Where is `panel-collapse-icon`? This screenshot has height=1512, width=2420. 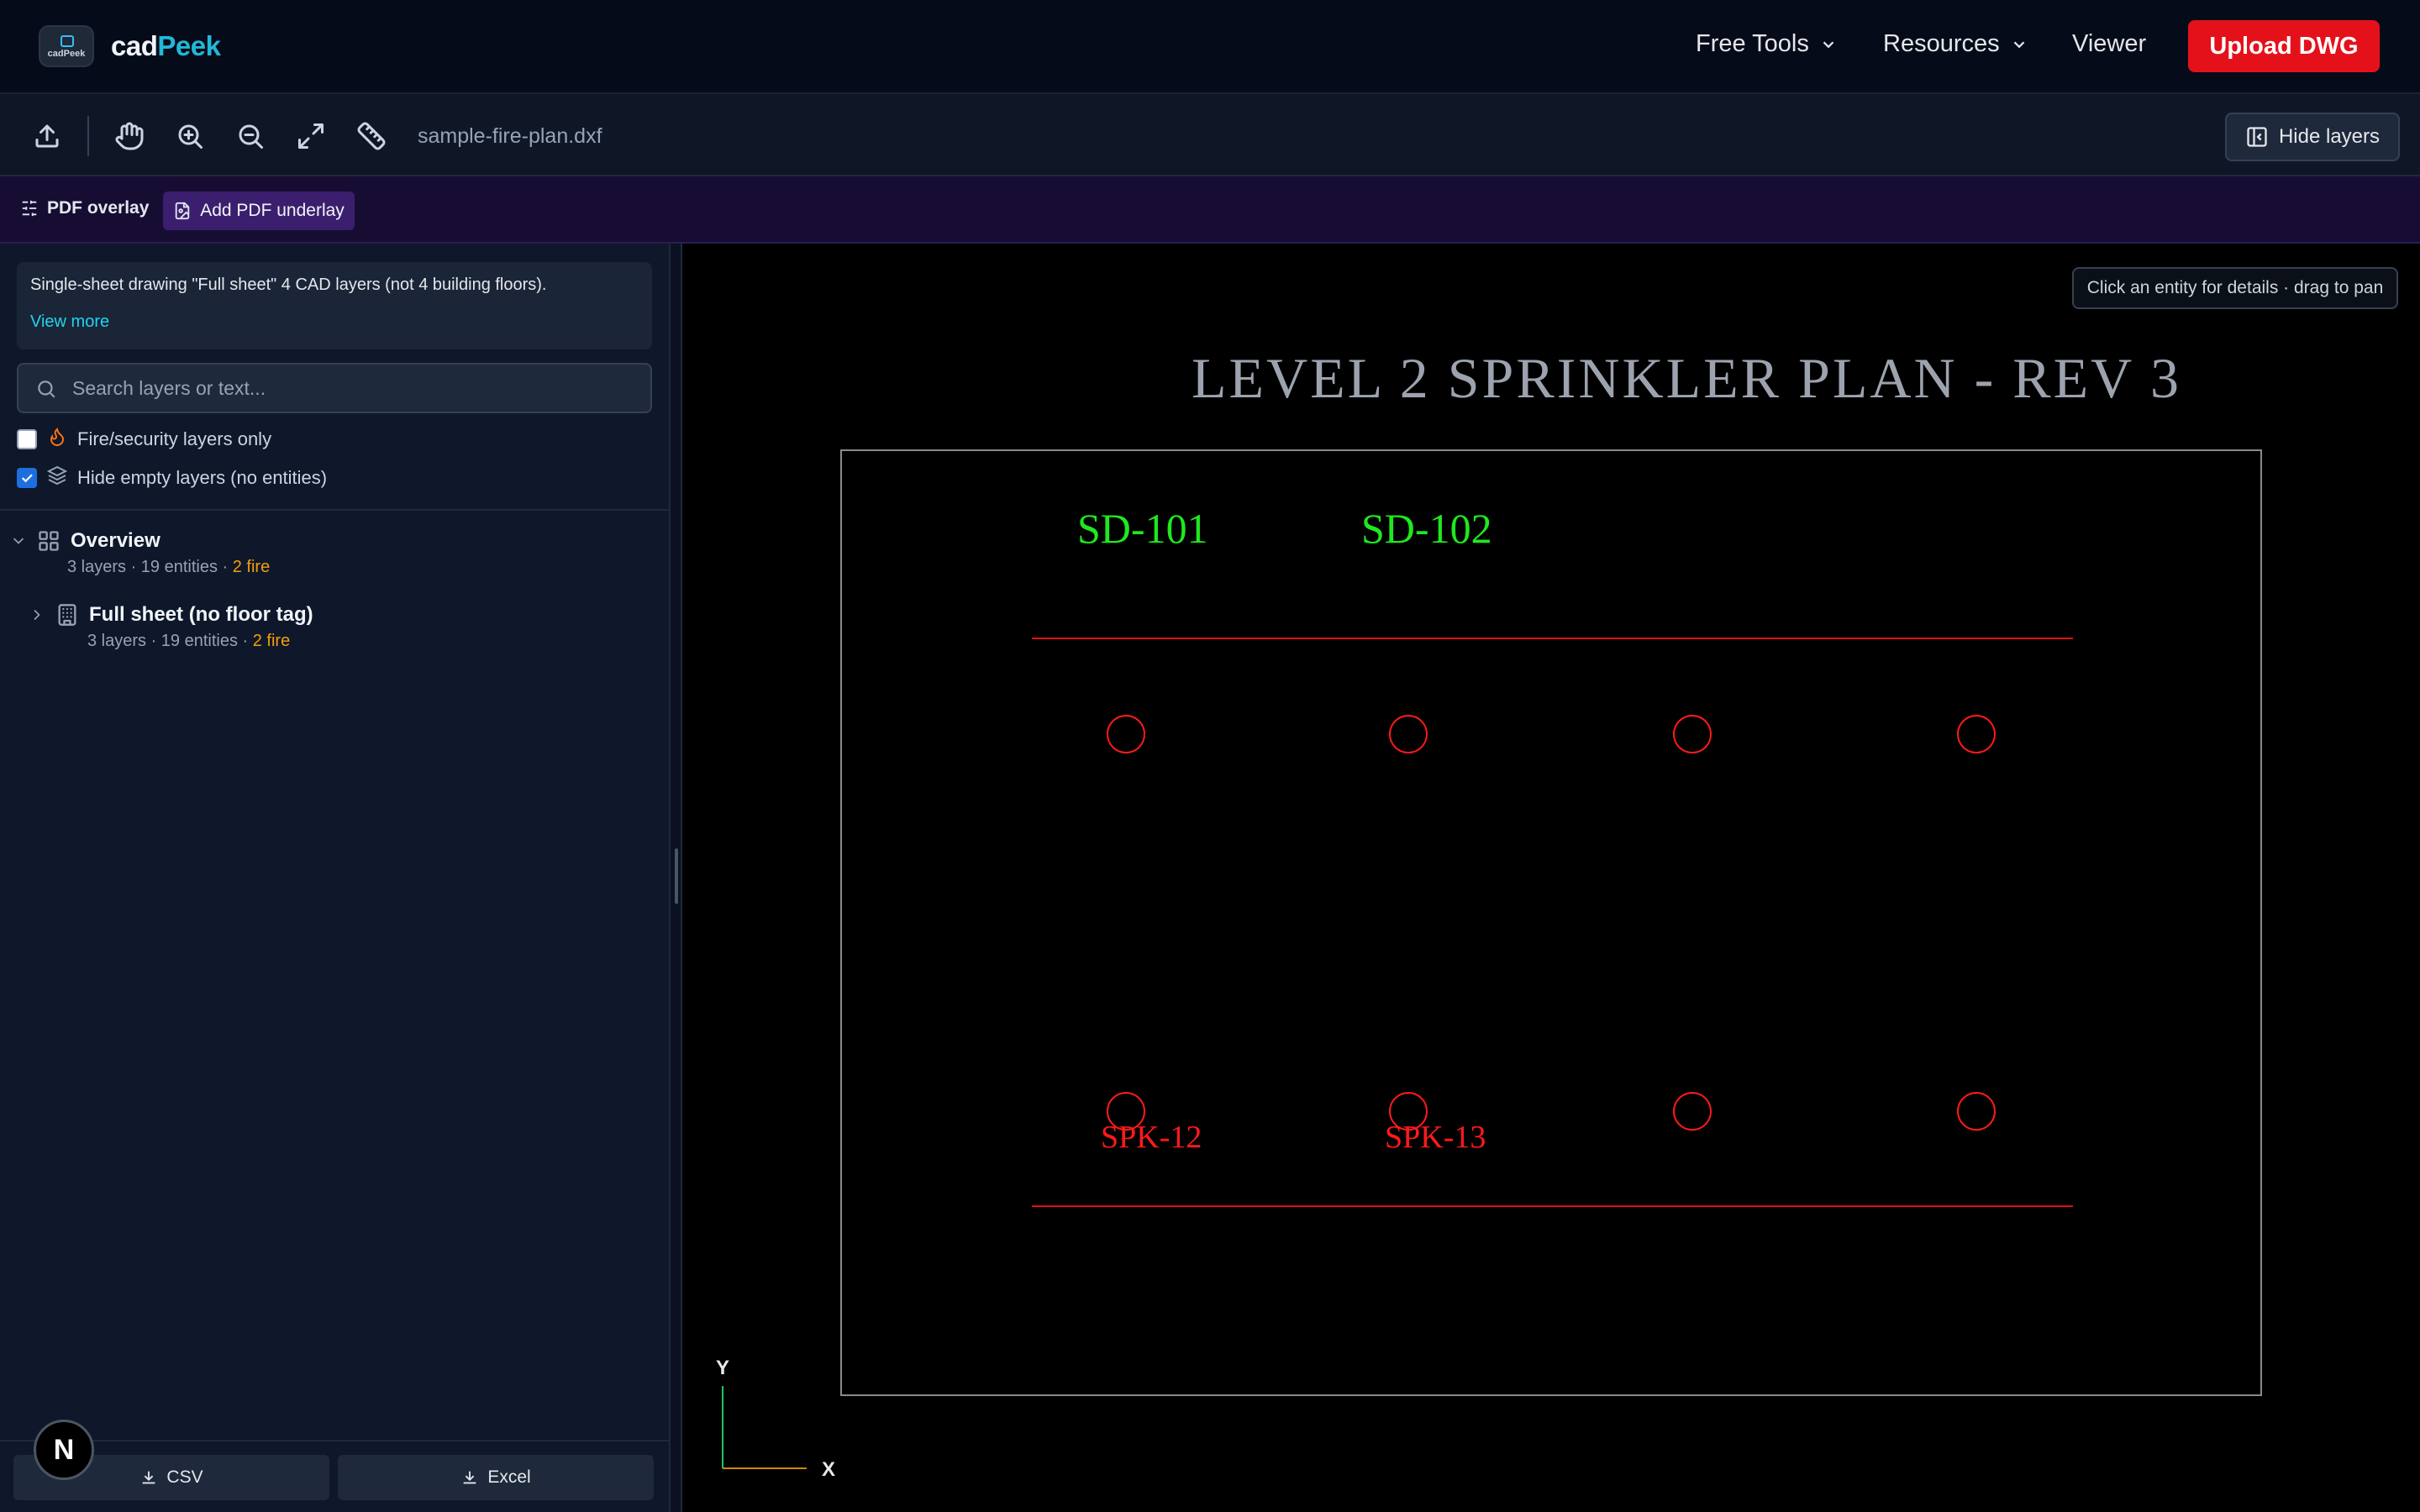
panel-collapse-icon is located at coordinates (2257, 137).